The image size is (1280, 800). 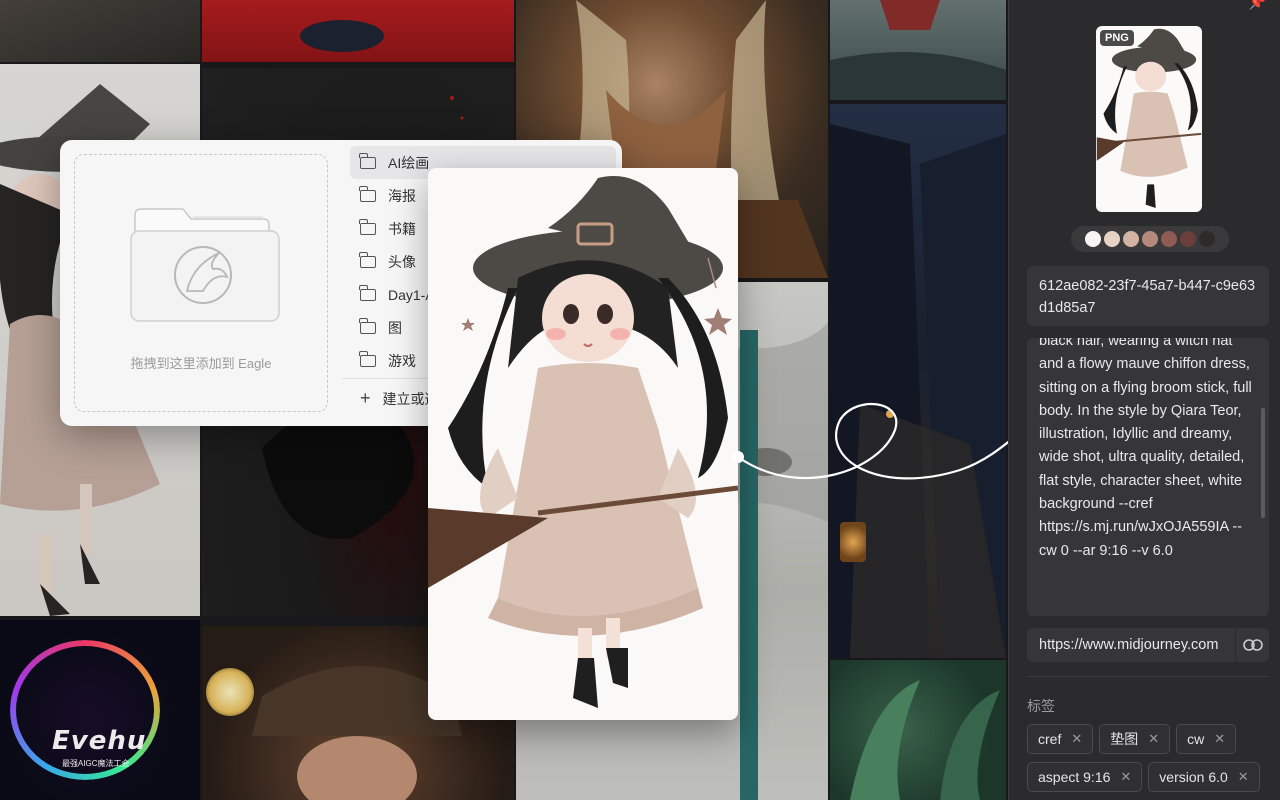 What do you see at coordinates (1257, 5) in the screenshot?
I see `pin-icon: 📌` at bounding box center [1257, 5].